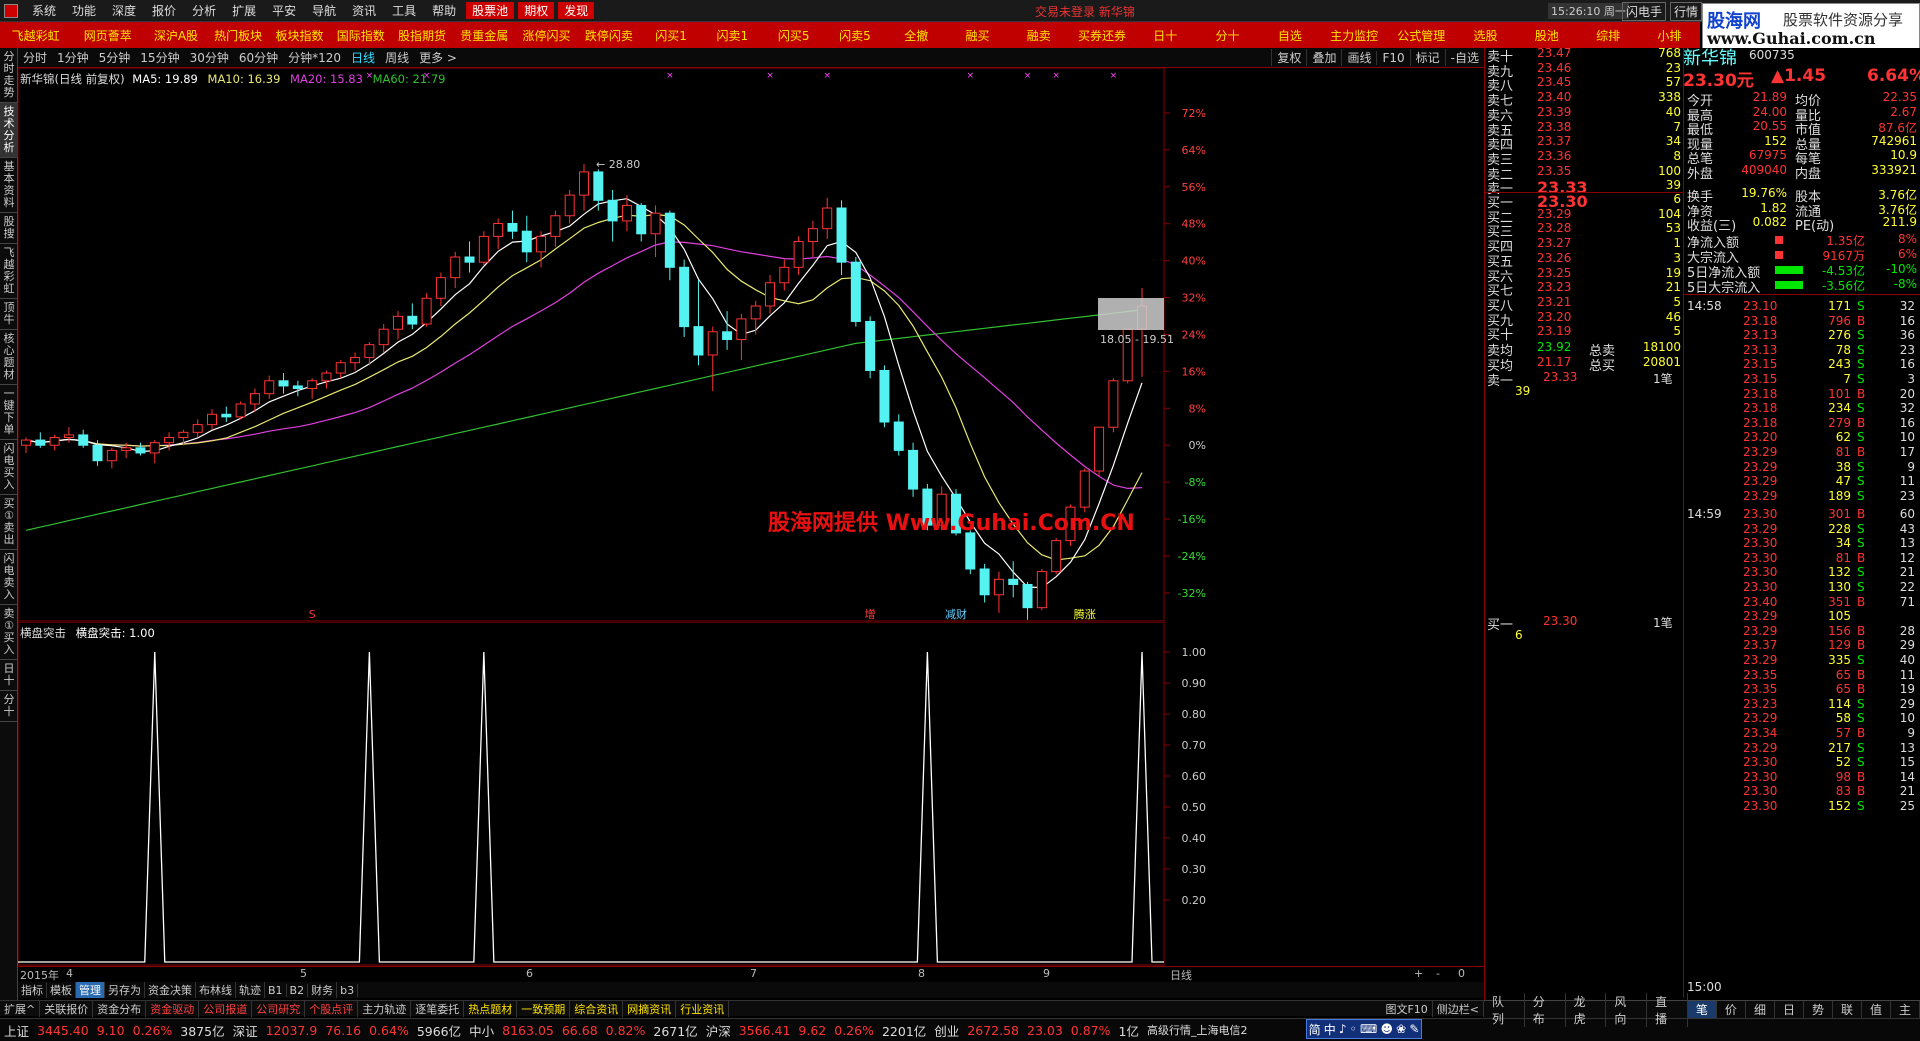 The height and width of the screenshot is (1041, 1920). I want to click on quick-item-2: 深沪A股, so click(175, 35).